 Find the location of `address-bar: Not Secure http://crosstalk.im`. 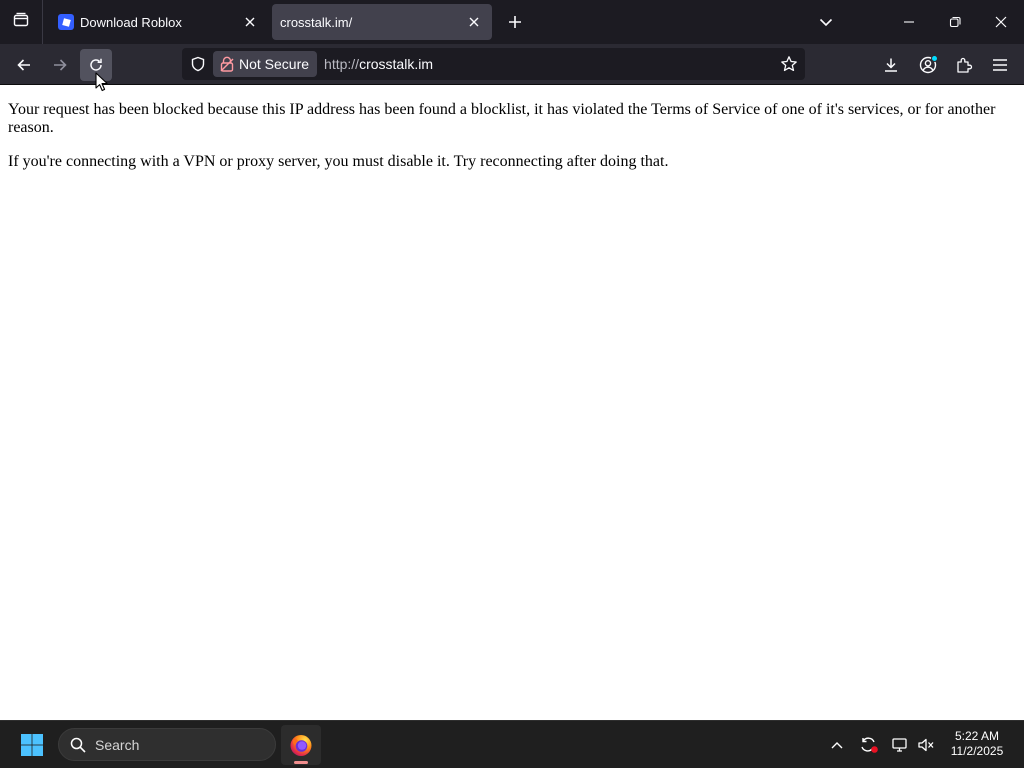

address-bar: Not Secure http://crosstalk.im is located at coordinates (493, 64).